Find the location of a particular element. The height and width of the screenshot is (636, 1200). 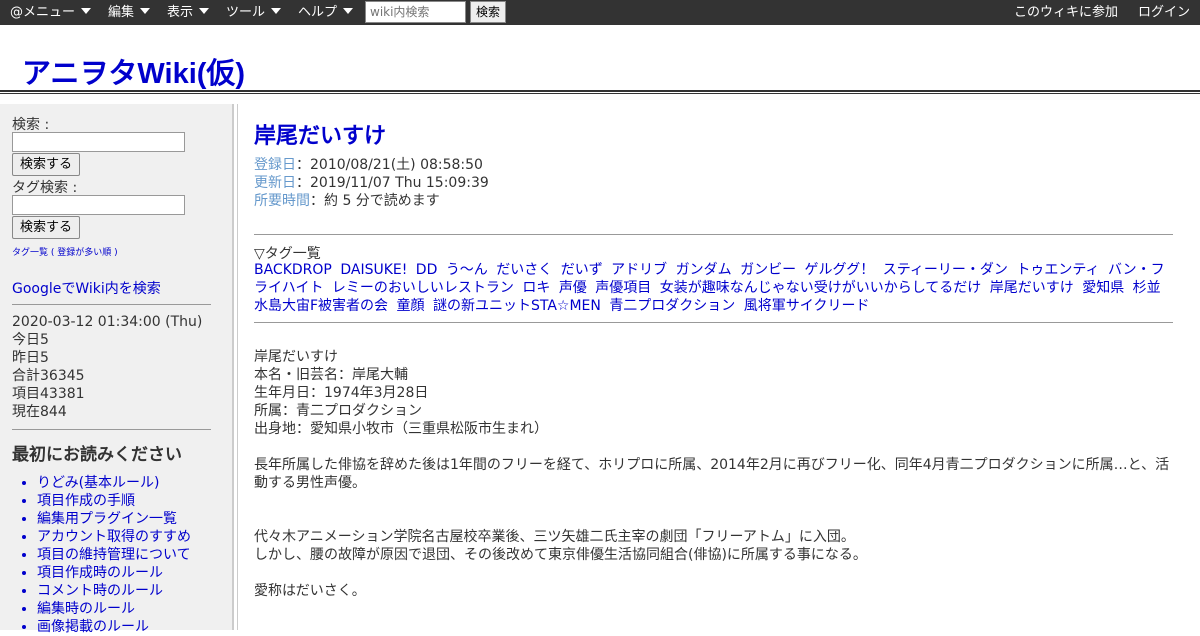

meta-read-time-label: 所要時間 is located at coordinates (282, 201).